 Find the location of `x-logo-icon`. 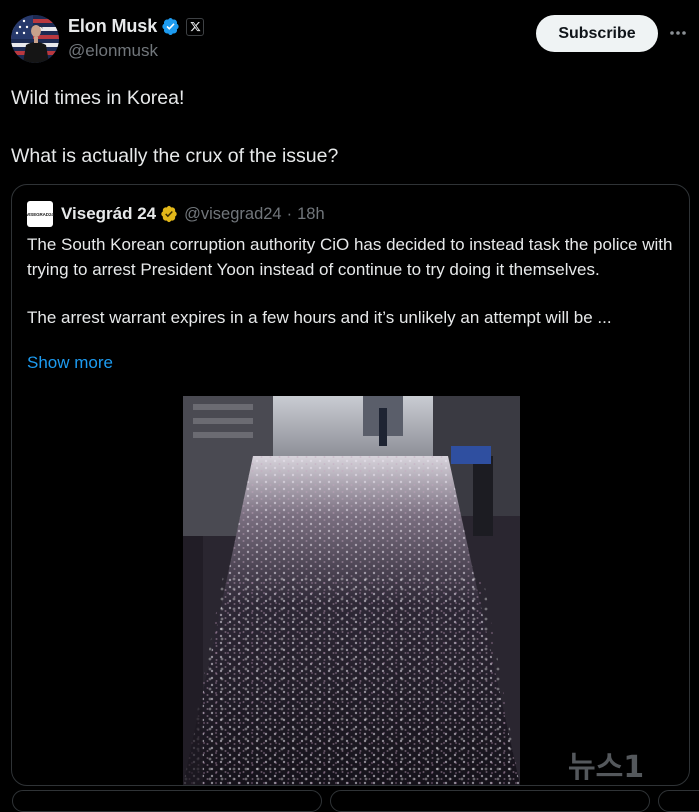

x-logo-icon is located at coordinates (195, 26).